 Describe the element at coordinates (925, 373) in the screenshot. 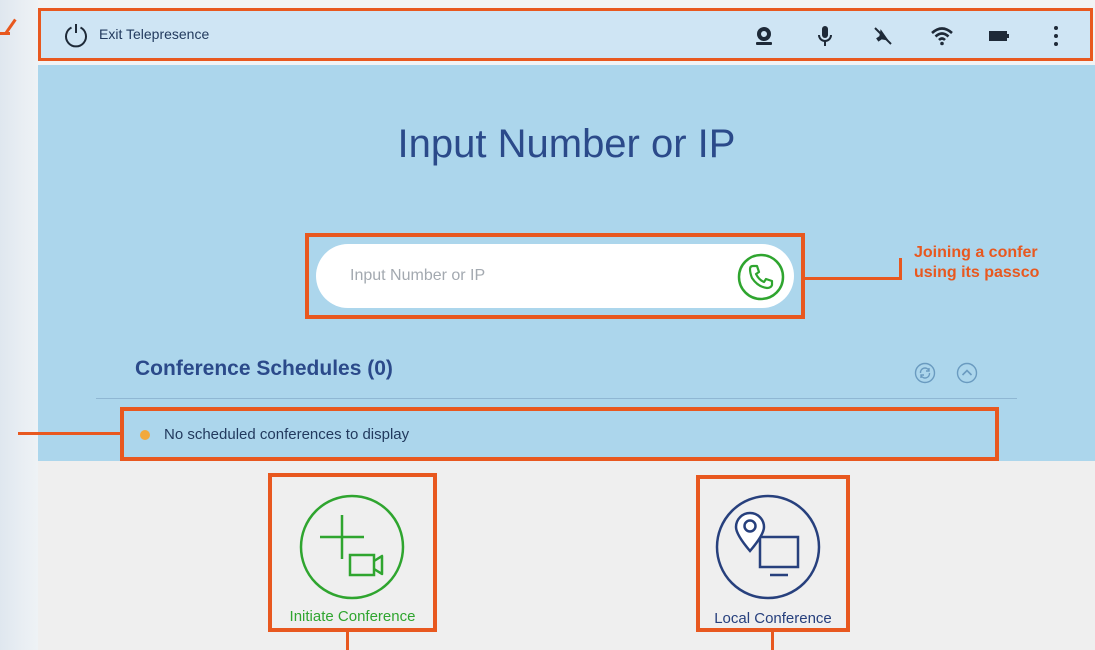

I see `refresh-icon` at that location.